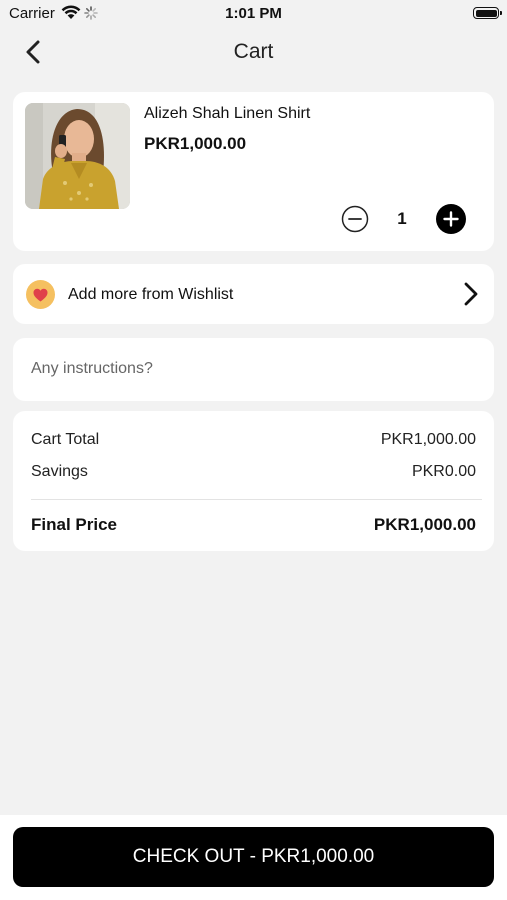 This screenshot has width=507, height=900. What do you see at coordinates (227, 113) in the screenshot?
I see `product-name: Alizeh Shah Linen Shirt` at bounding box center [227, 113].